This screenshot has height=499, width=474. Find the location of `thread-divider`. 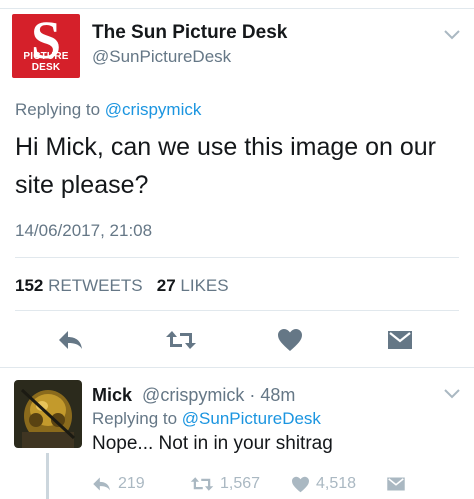

thread-divider is located at coordinates (237, 367).